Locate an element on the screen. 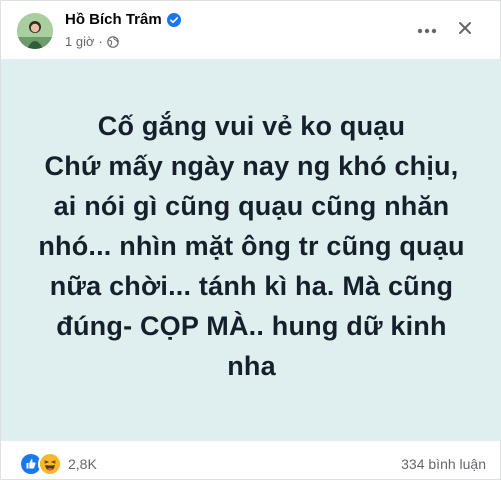 Image resolution: width=501 pixels, height=480 pixels. author-line: Hồ Bích Trâm is located at coordinates (123, 19).